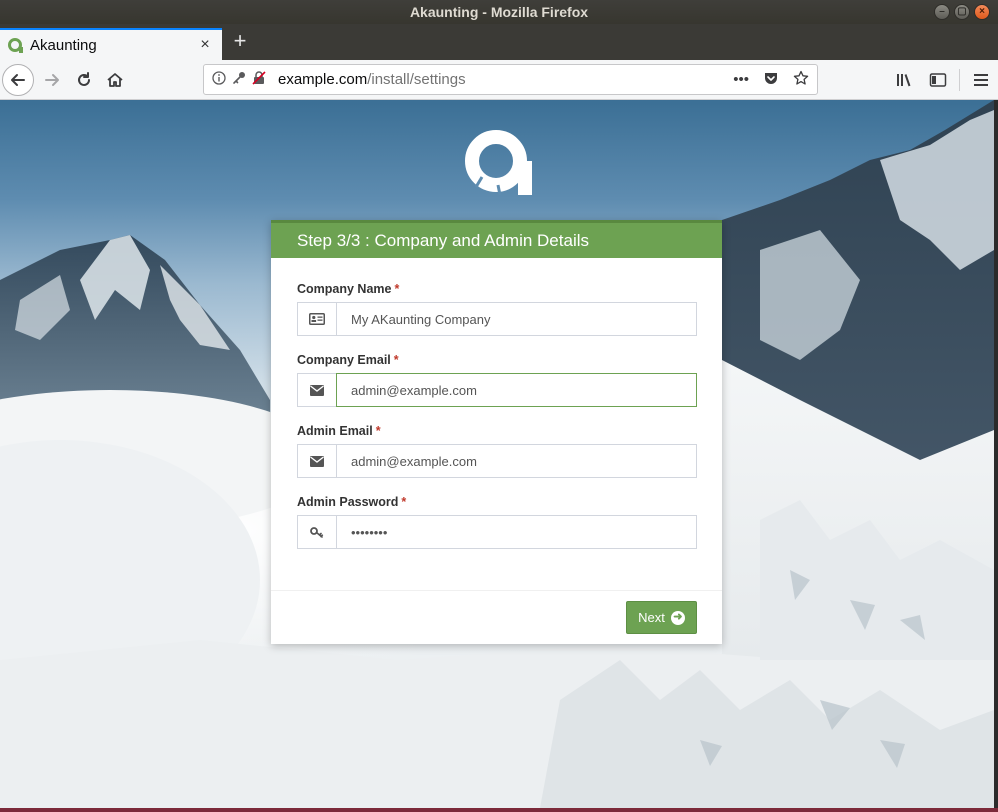 The width and height of the screenshot is (998, 812). What do you see at coordinates (111, 44) in the screenshot?
I see `tab-akaunting: Akaunting ×` at bounding box center [111, 44].